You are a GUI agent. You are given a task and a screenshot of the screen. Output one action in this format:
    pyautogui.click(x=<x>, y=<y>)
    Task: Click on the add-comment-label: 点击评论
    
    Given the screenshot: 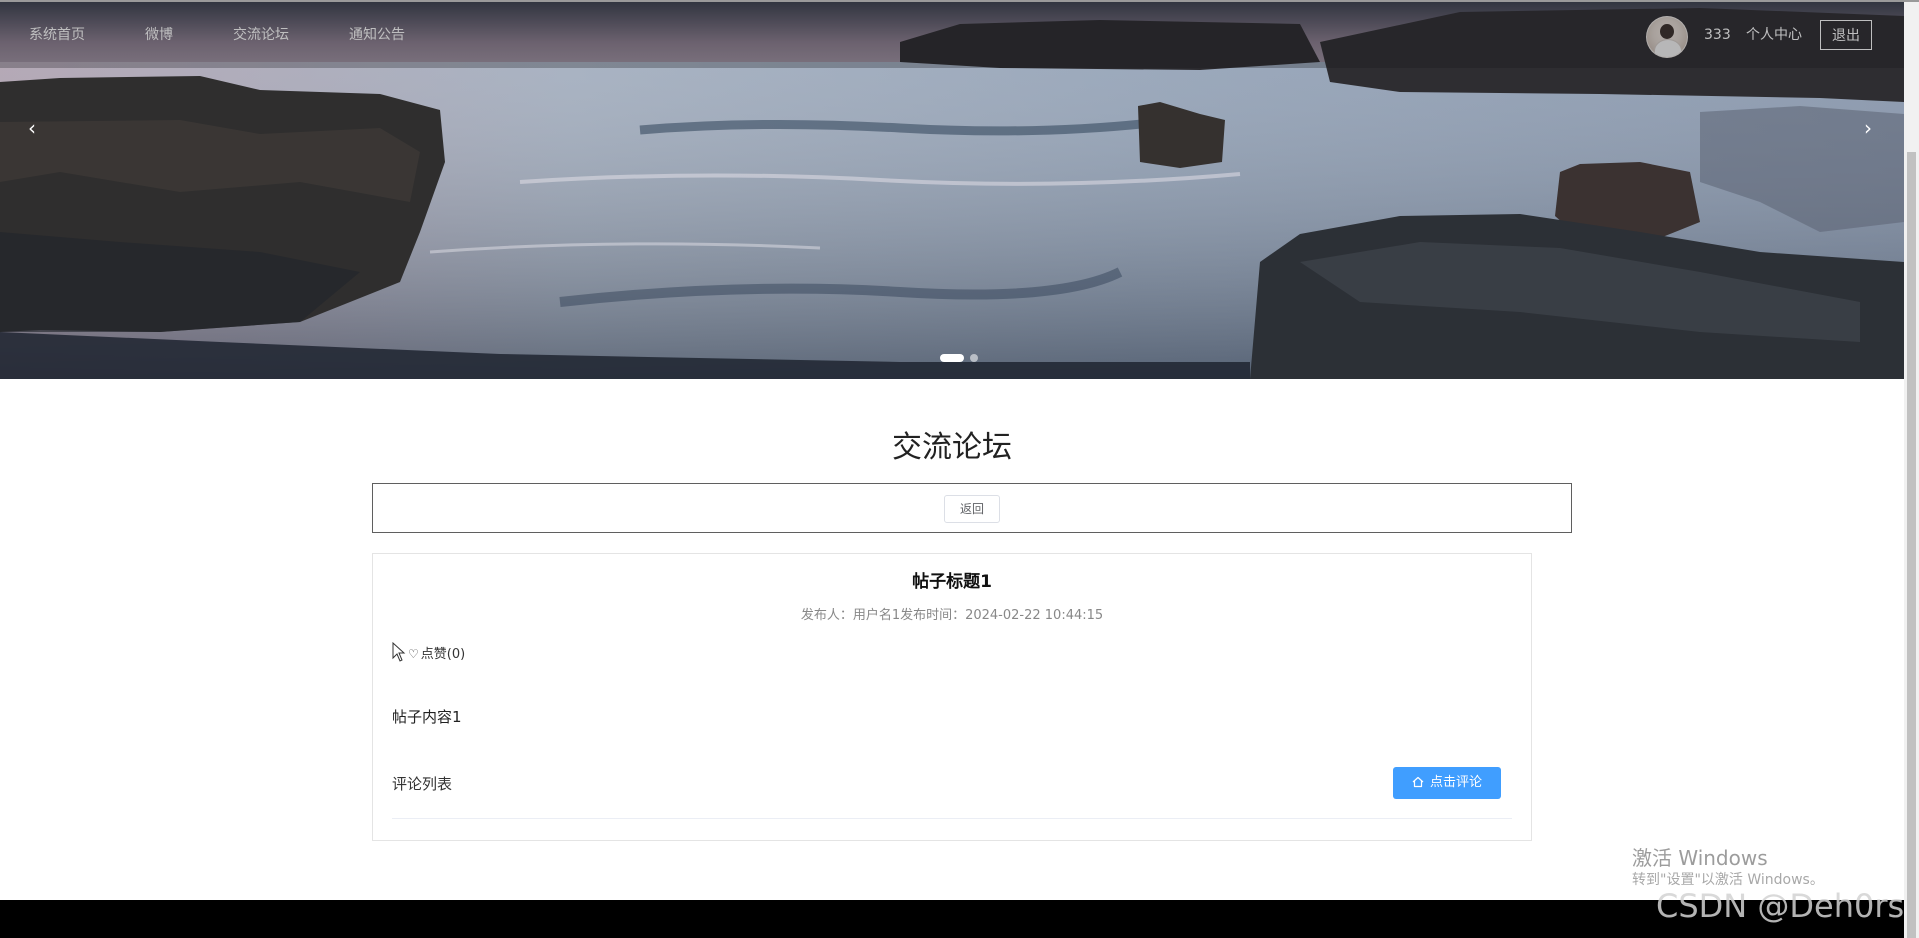 What is the action you would take?
    pyautogui.click(x=1455, y=782)
    